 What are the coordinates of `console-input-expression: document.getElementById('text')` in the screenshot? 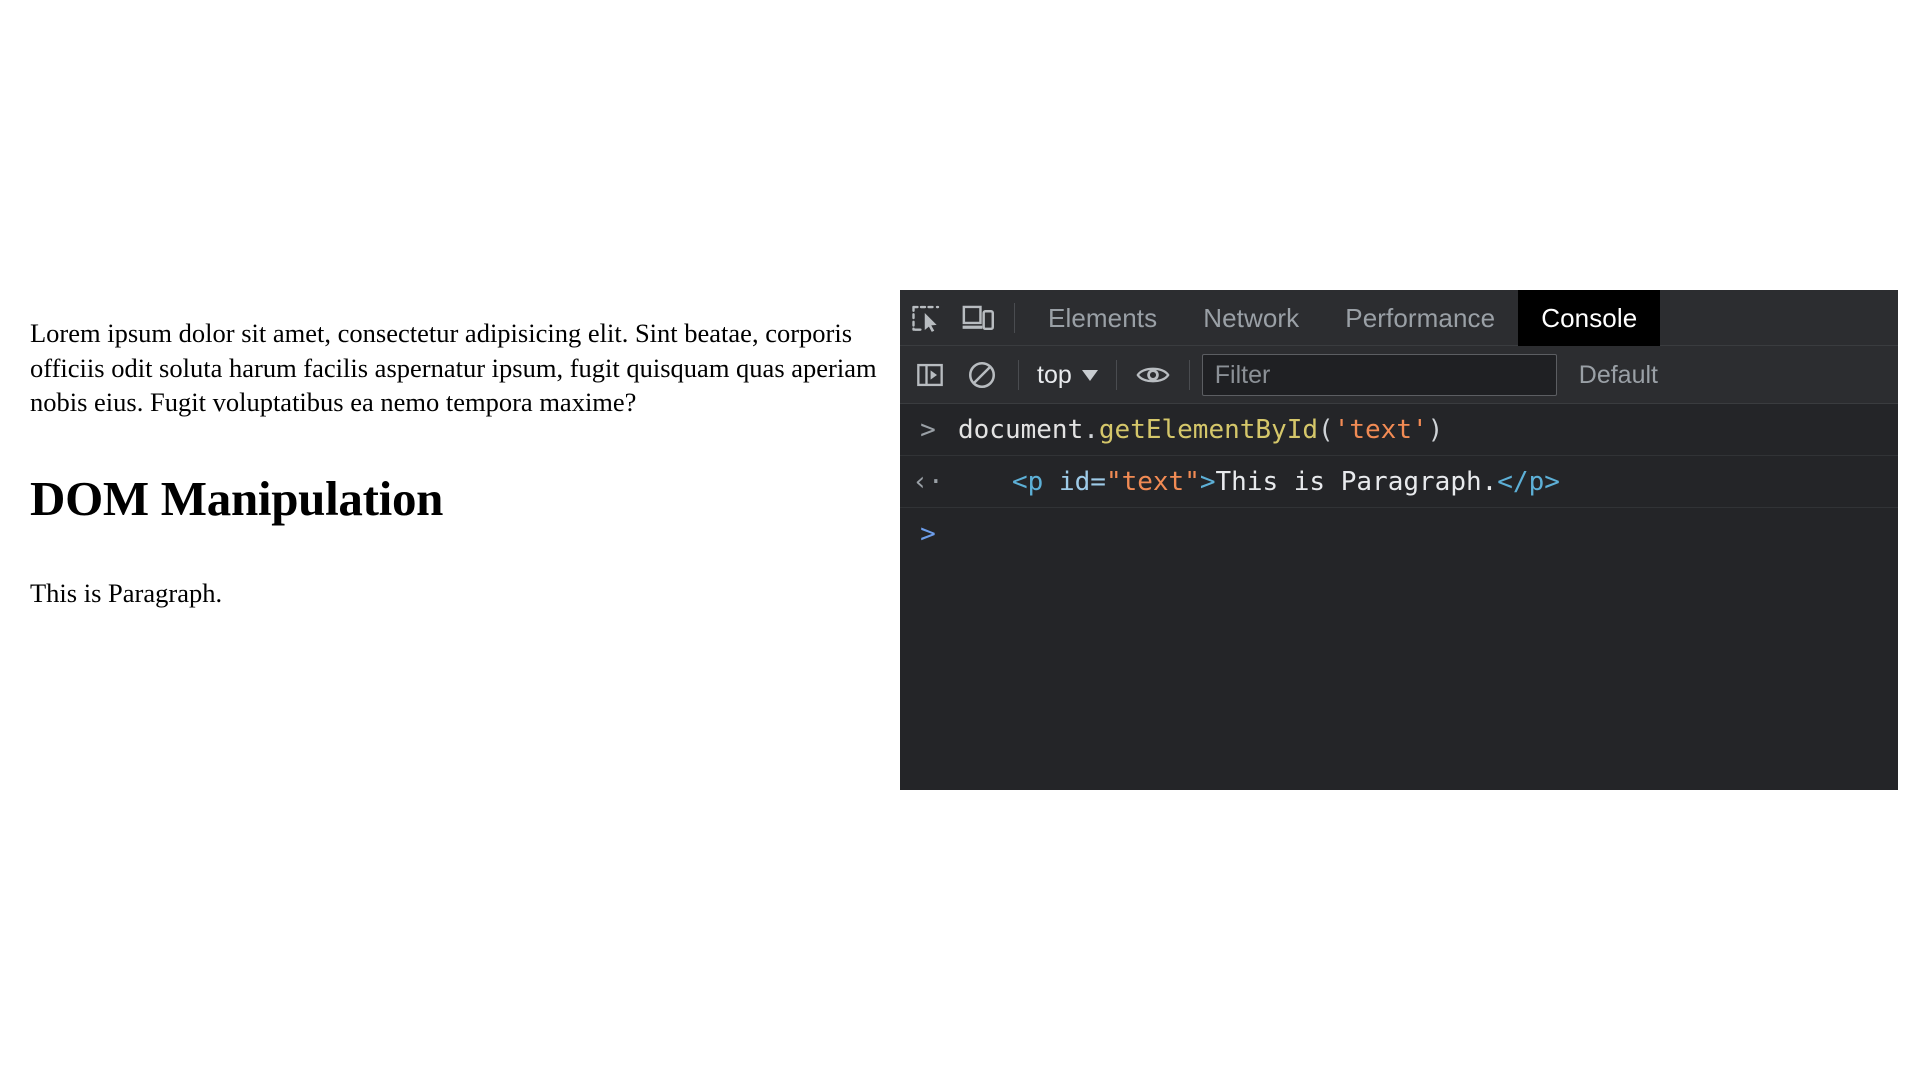 It's located at (1427, 430).